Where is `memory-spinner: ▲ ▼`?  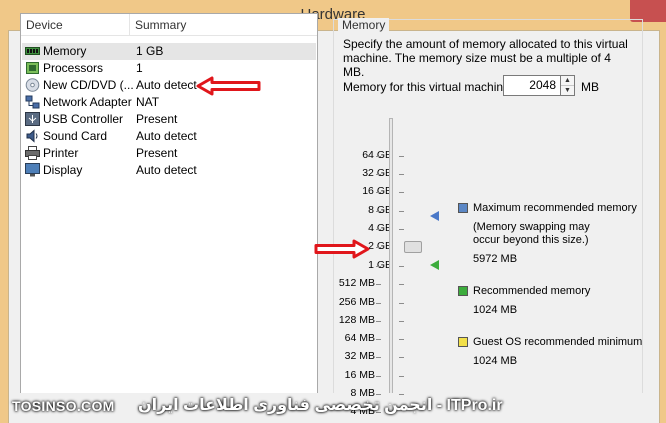 memory-spinner: ▲ ▼ is located at coordinates (568, 85).